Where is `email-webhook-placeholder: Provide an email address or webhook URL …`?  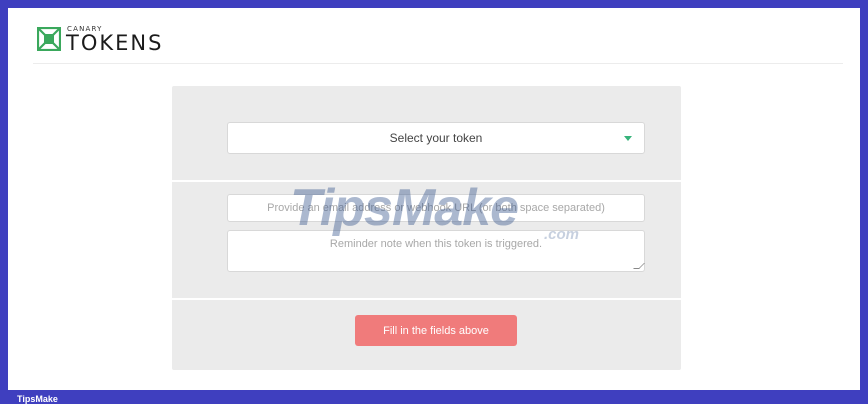
email-webhook-placeholder: Provide an email address or webhook URL … is located at coordinates (436, 208).